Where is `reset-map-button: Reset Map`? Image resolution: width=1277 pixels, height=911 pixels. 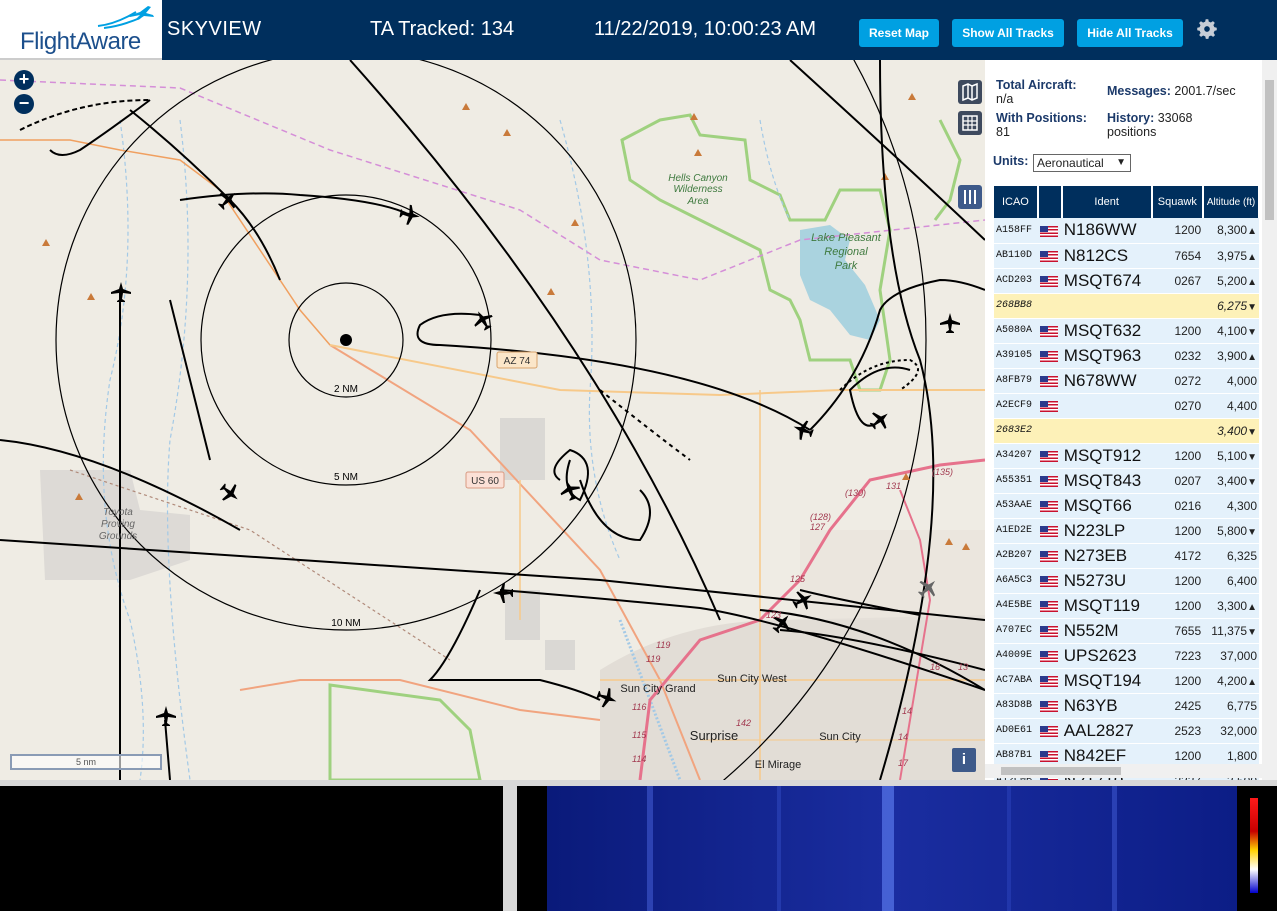
reset-map-button: Reset Map is located at coordinates (899, 33).